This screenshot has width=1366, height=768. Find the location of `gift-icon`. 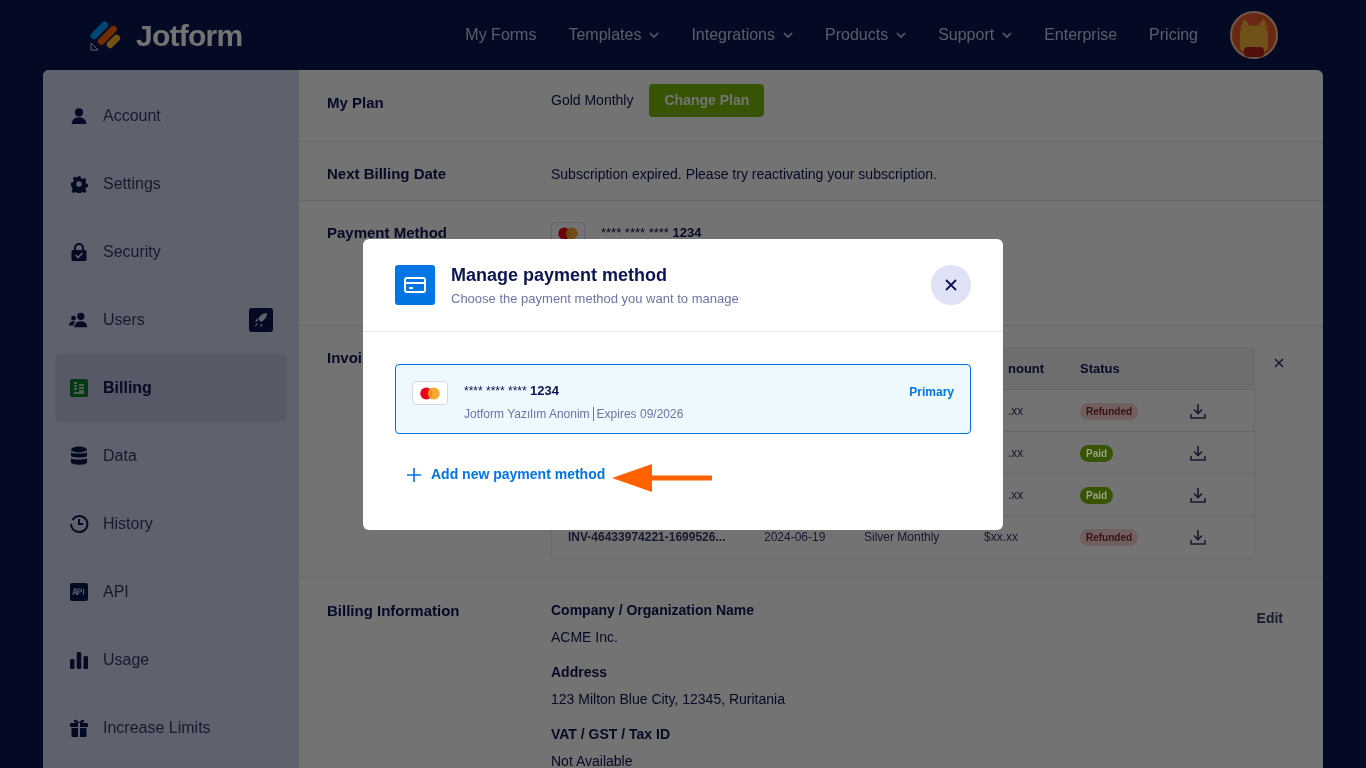

gift-icon is located at coordinates (79, 728).